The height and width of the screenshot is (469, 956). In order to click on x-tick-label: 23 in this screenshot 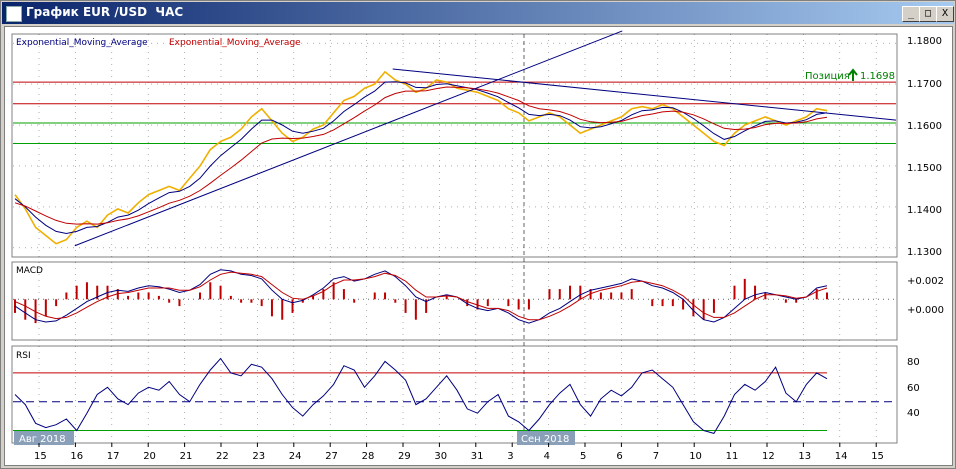, I will do `click(258, 456)`.